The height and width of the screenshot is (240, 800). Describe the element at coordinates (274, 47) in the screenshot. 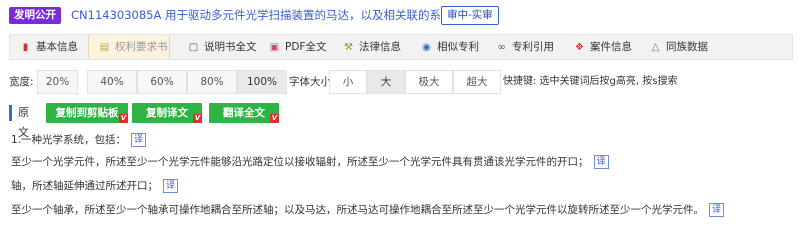

I see `pdf-icon: ▣` at that location.